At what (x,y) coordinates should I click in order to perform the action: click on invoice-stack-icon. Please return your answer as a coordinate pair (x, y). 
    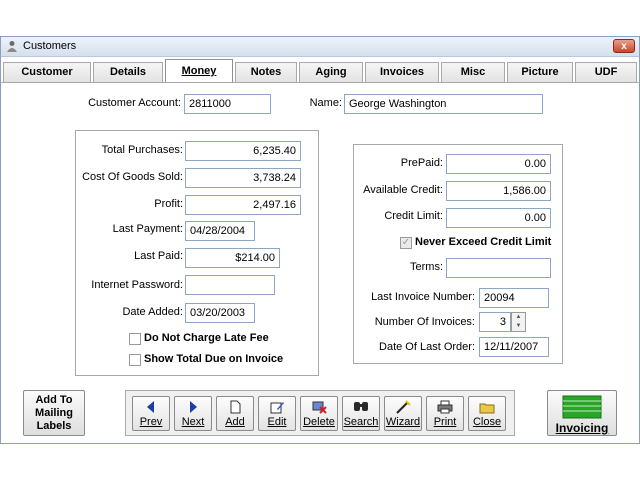
    Looking at the image, I should click on (582, 407).